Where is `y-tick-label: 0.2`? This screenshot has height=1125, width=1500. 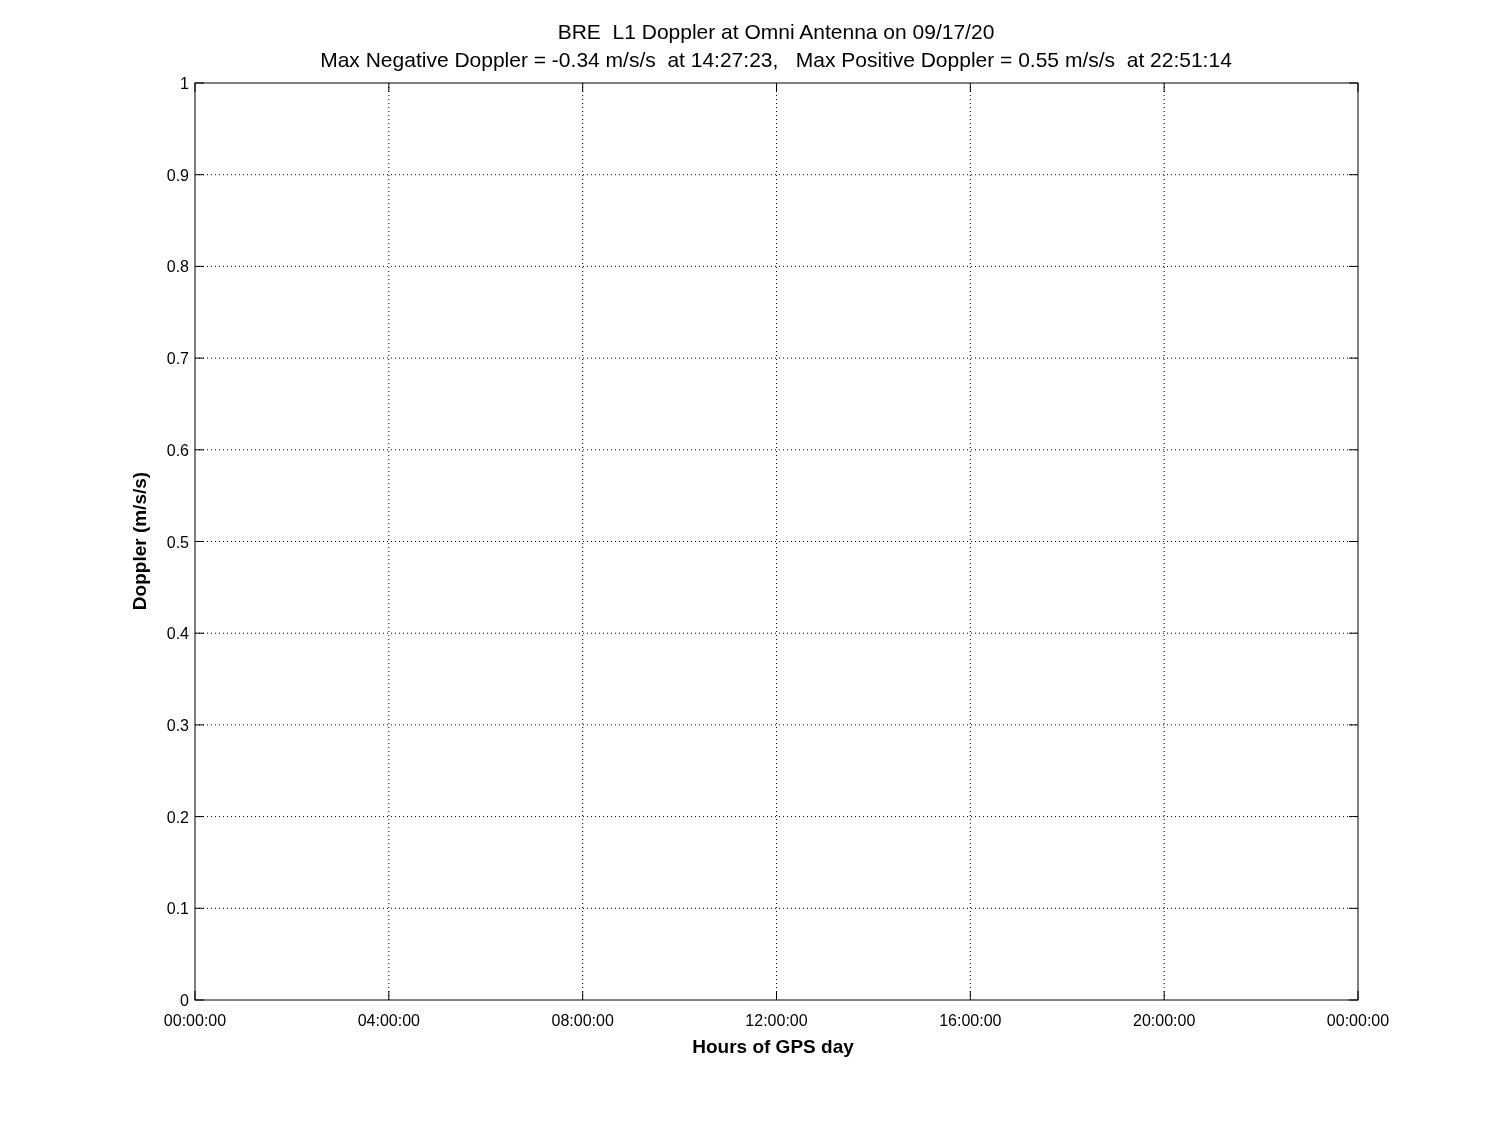
y-tick-label: 0.2 is located at coordinates (177, 817).